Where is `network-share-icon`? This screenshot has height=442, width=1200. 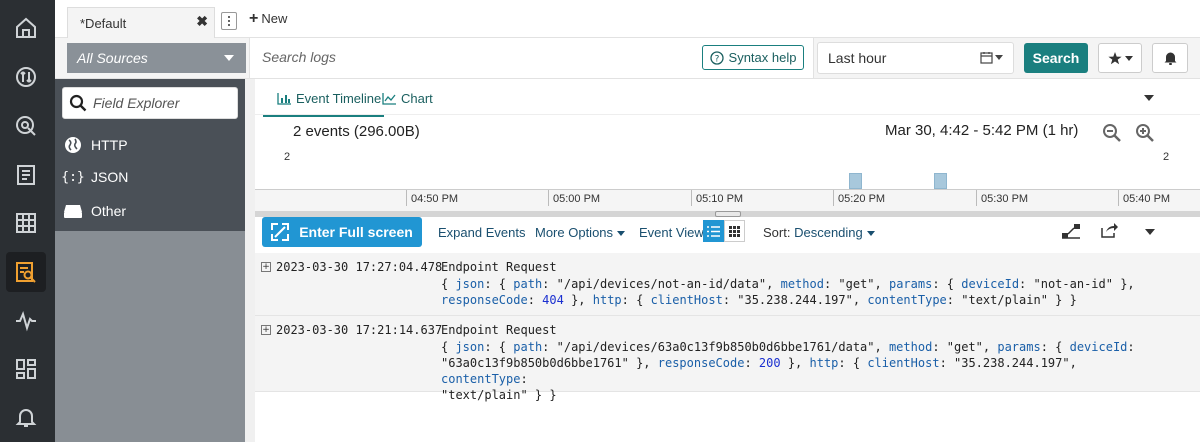
network-share-icon is located at coordinates (1071, 231).